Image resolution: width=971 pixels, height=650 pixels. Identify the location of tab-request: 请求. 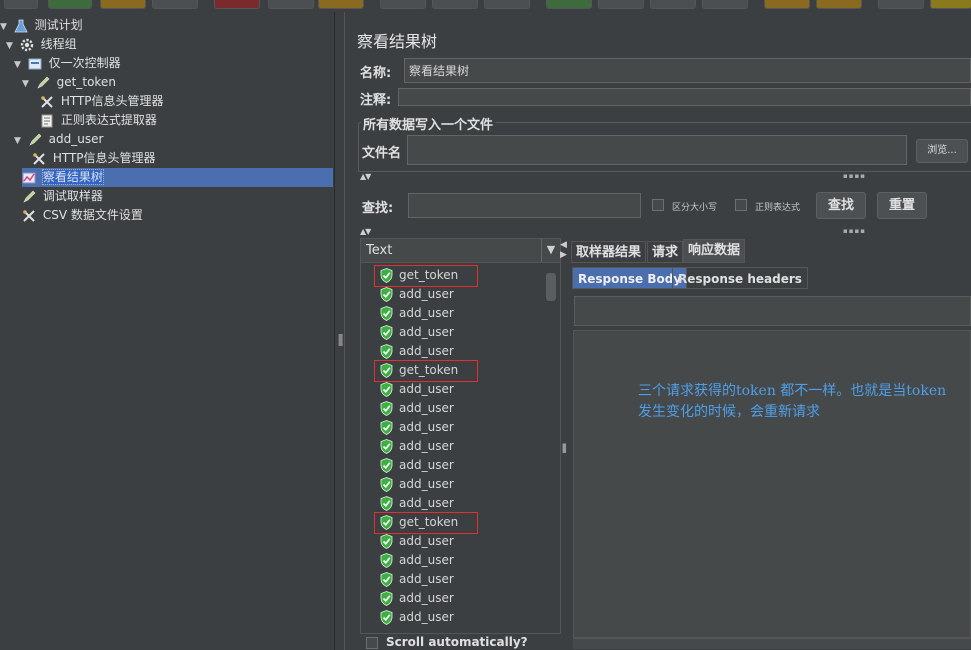
(665, 252).